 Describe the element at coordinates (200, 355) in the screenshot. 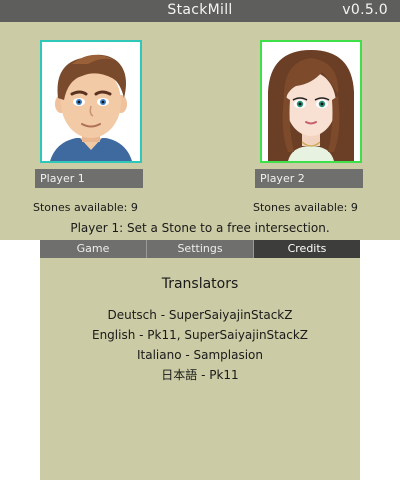

I see `list-item: Italiano - Samplasion` at that location.